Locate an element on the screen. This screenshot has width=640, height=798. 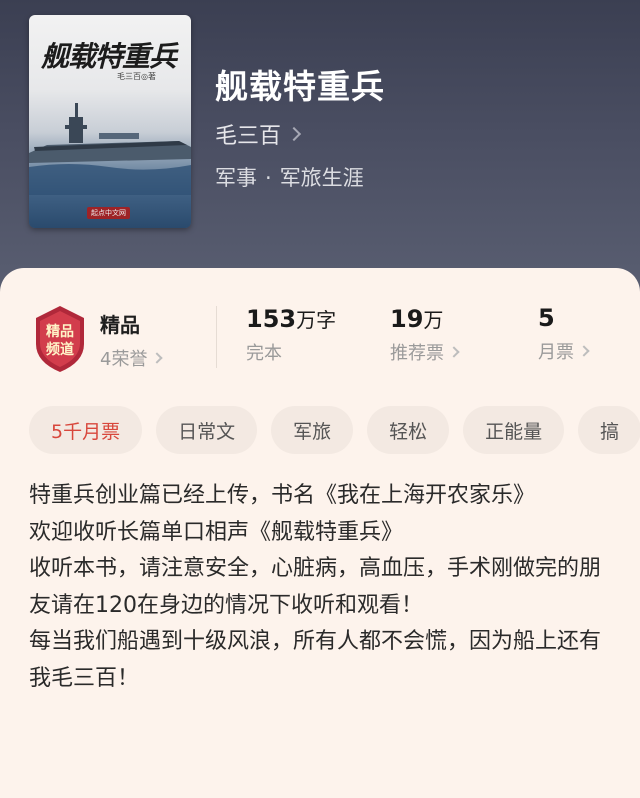
genre-line: 军事 · 军旅生涯 is located at coordinates (289, 177).